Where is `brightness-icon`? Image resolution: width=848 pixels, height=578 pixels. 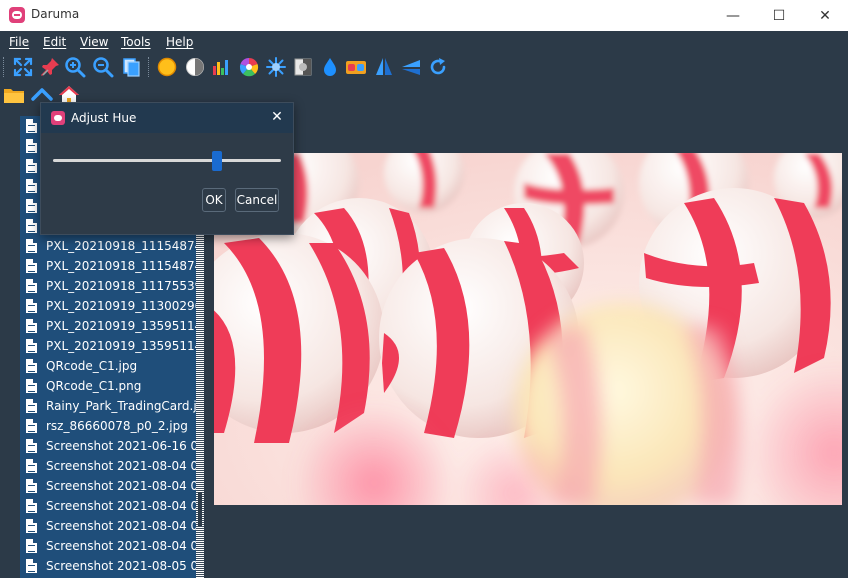
brightness-icon is located at coordinates (167, 67).